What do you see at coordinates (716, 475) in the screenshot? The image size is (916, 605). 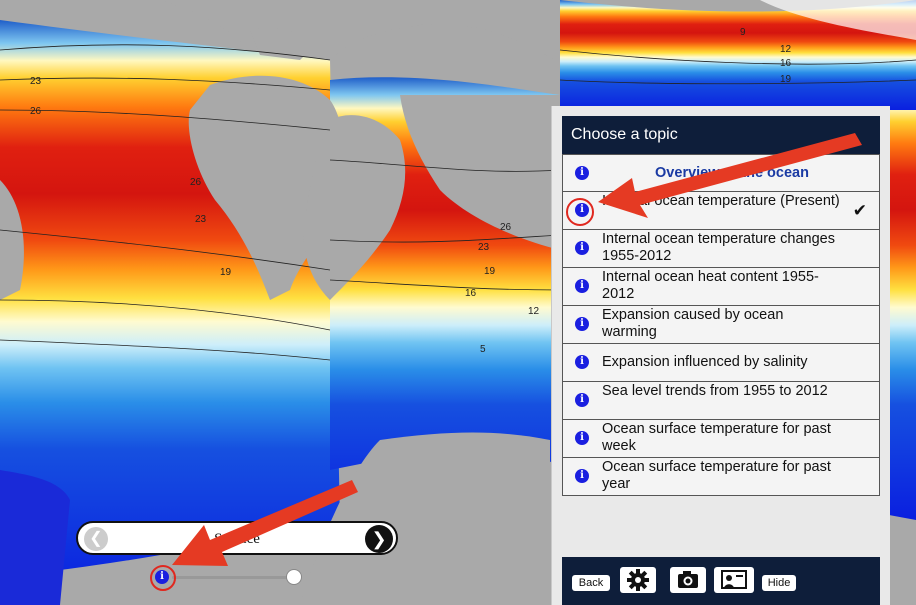 I see `topic-label: Ocean surface temperature for past year` at bounding box center [716, 475].